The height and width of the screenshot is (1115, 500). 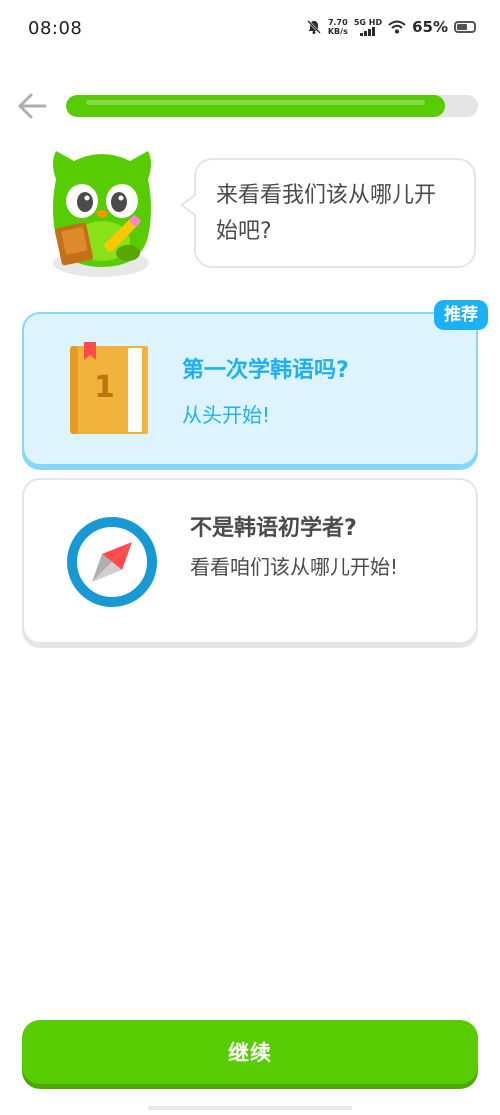 I want to click on status-bar: 08:08 7.70 KB/s 5G HD 65%, so click(x=250, y=30).